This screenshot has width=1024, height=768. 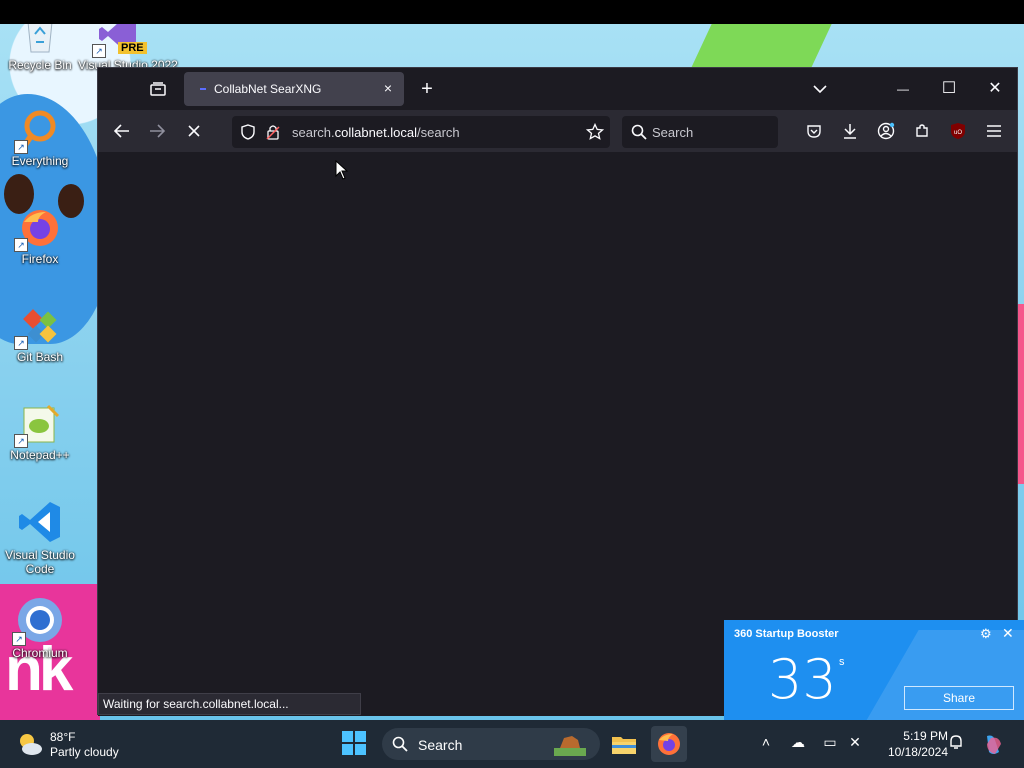 I want to click on taskbar-search-label: Search, so click(x=440, y=745).